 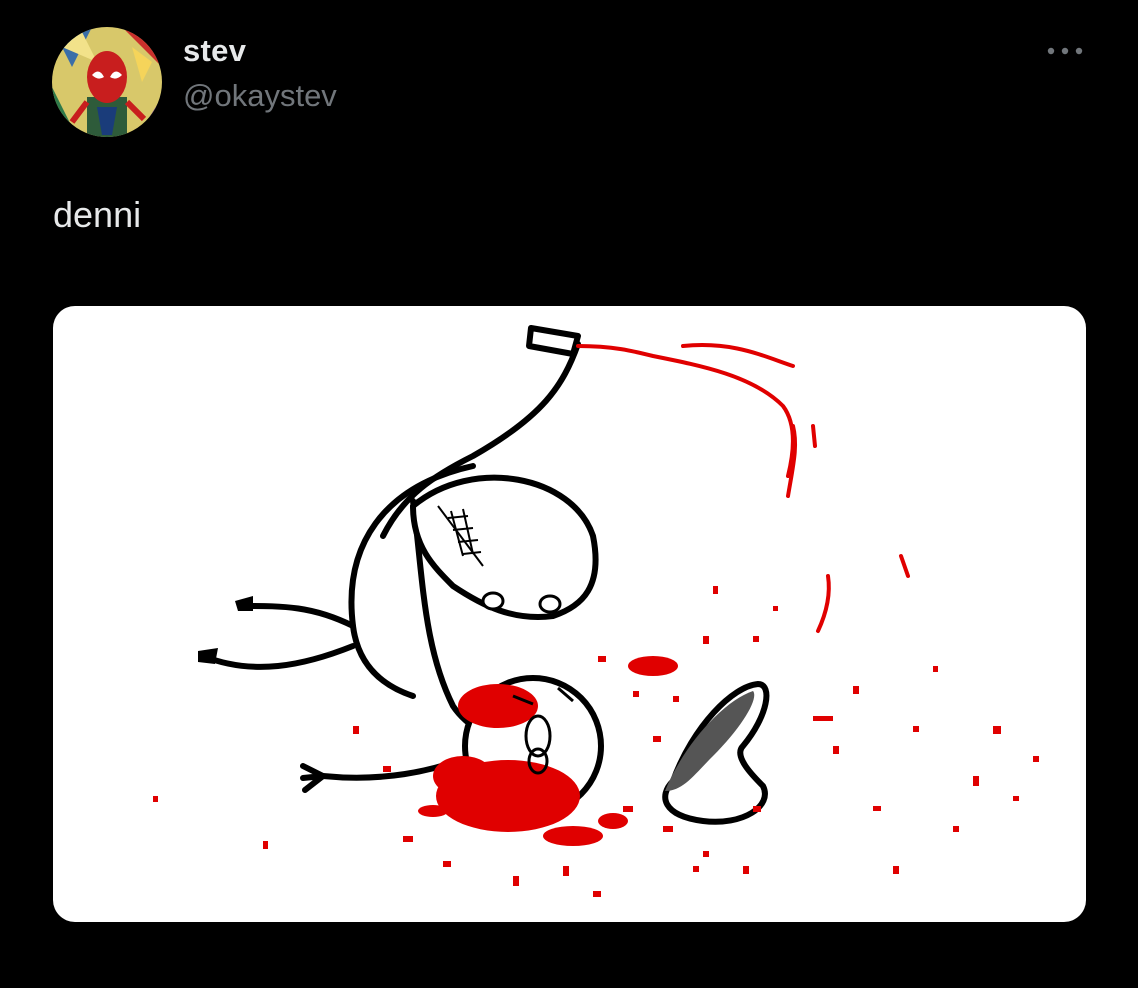 What do you see at coordinates (214, 51) in the screenshot?
I see `author-display-name: stev` at bounding box center [214, 51].